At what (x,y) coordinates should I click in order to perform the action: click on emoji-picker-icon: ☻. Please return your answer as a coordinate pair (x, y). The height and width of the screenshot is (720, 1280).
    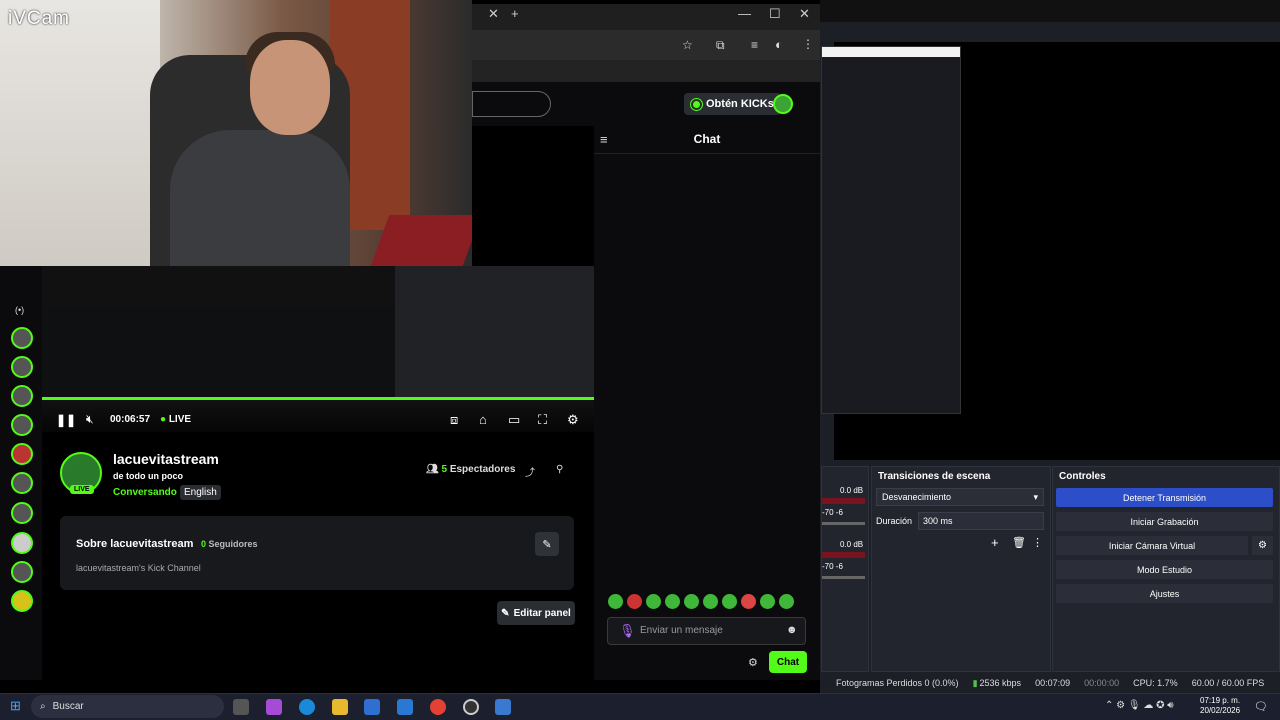
    Looking at the image, I should click on (792, 630).